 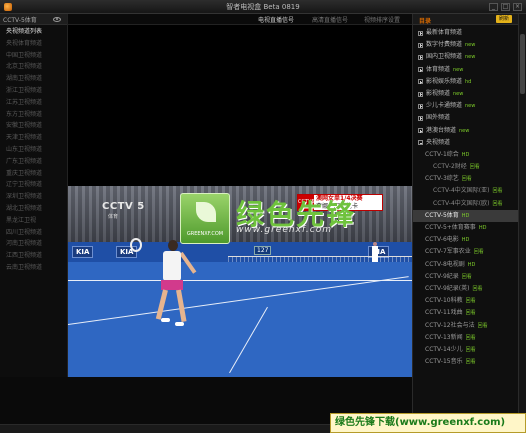 I want to click on category-item: CCTV-9纪录(英) 回看, so click(x=465, y=289).